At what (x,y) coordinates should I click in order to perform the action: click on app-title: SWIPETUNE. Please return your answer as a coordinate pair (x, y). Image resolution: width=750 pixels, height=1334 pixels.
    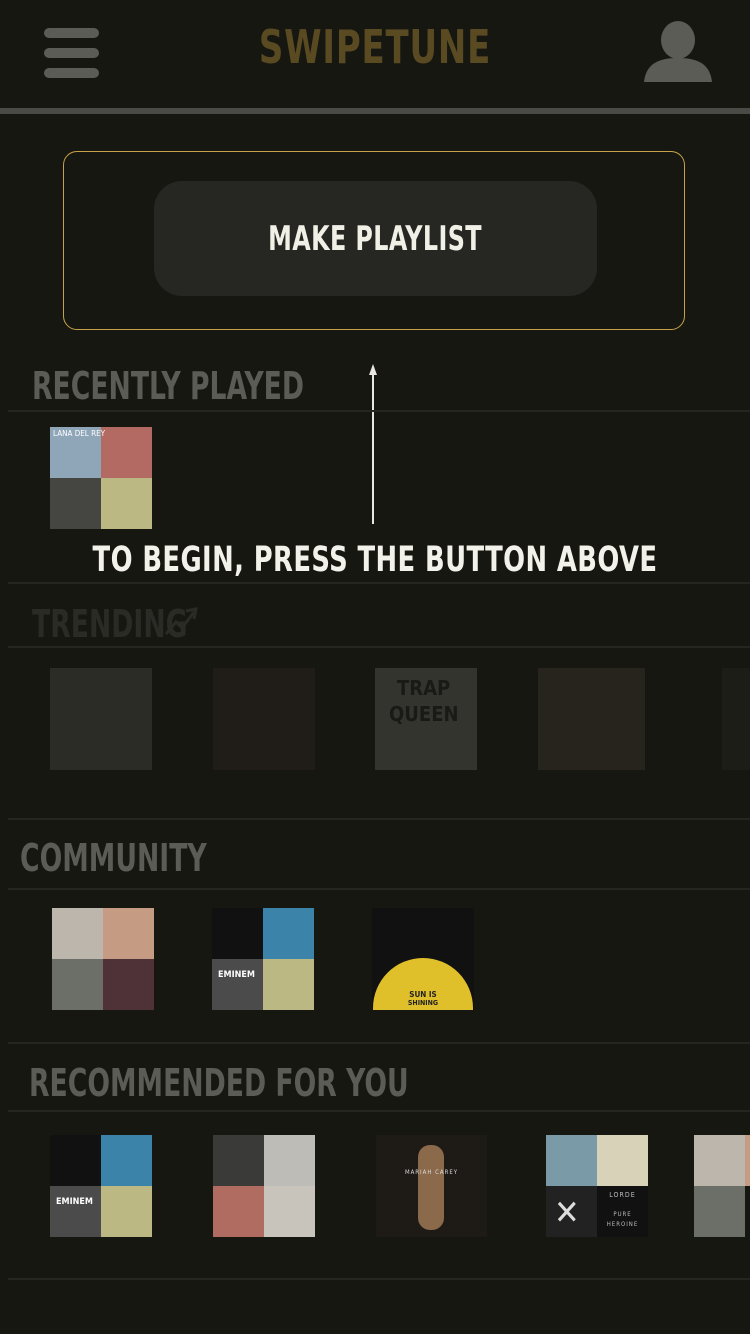
    Looking at the image, I should click on (375, 47).